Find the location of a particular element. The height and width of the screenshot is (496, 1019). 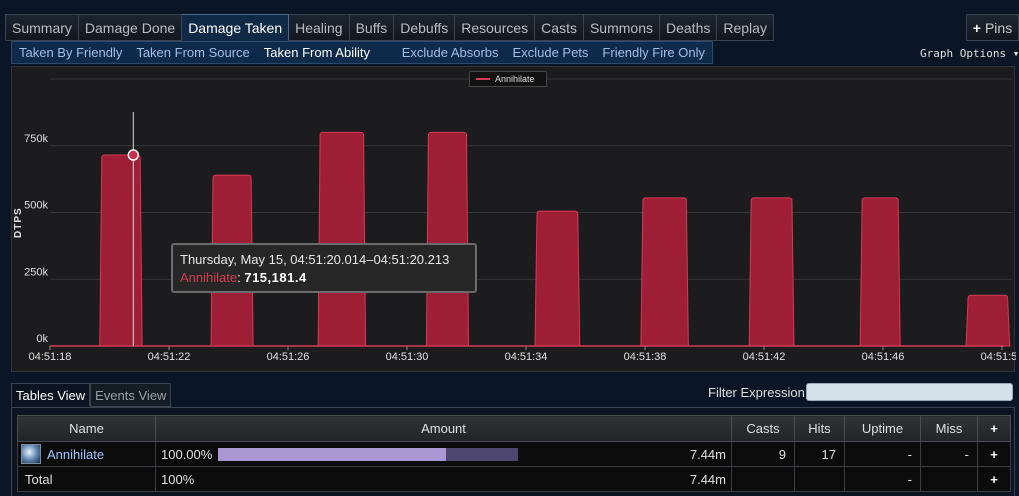

col-header-hits: Hits is located at coordinates (819, 428).